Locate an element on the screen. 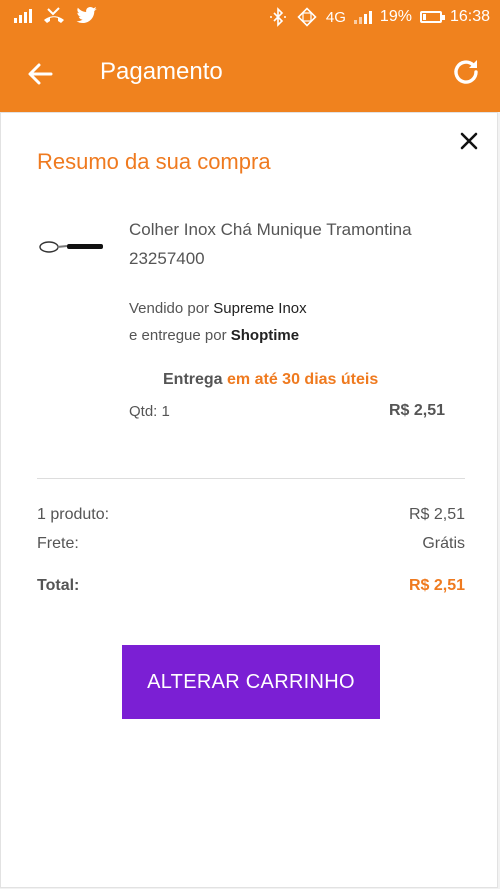 This screenshot has height=889, width=500. refresh-button is located at coordinates (466, 72).